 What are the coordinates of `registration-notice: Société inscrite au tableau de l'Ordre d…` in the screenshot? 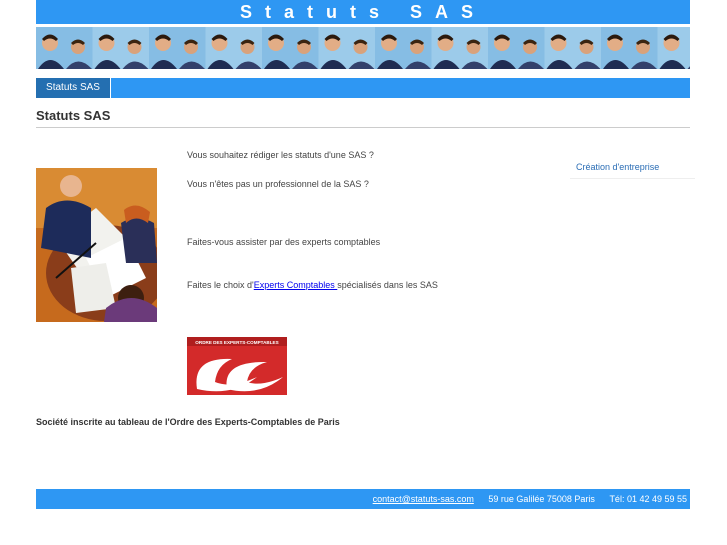 It's located at (188, 422).